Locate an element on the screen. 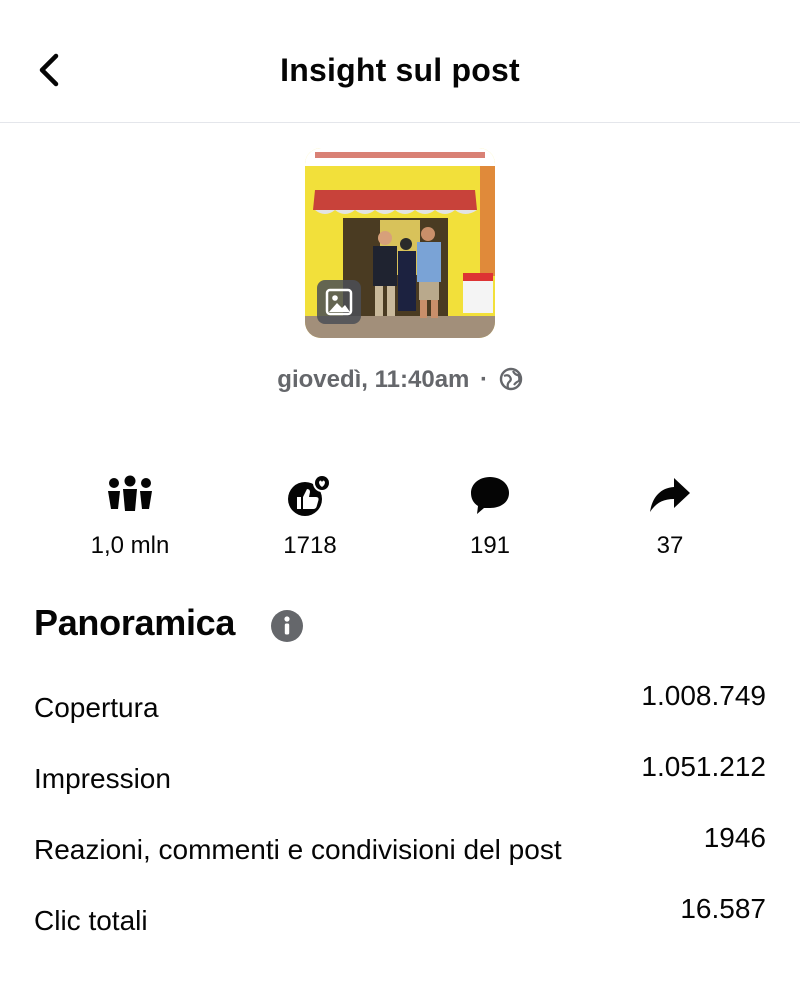 This screenshot has height=1000, width=800. stat-reactions-value: 1718 is located at coordinates (310, 545).